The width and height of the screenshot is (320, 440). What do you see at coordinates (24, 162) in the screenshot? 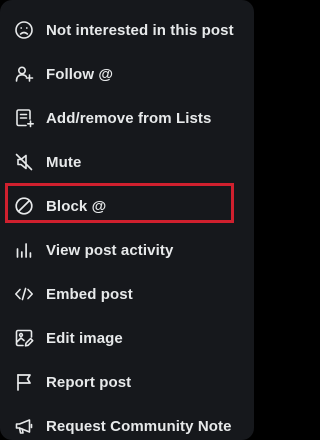
I see `mute-speaker-icon` at bounding box center [24, 162].